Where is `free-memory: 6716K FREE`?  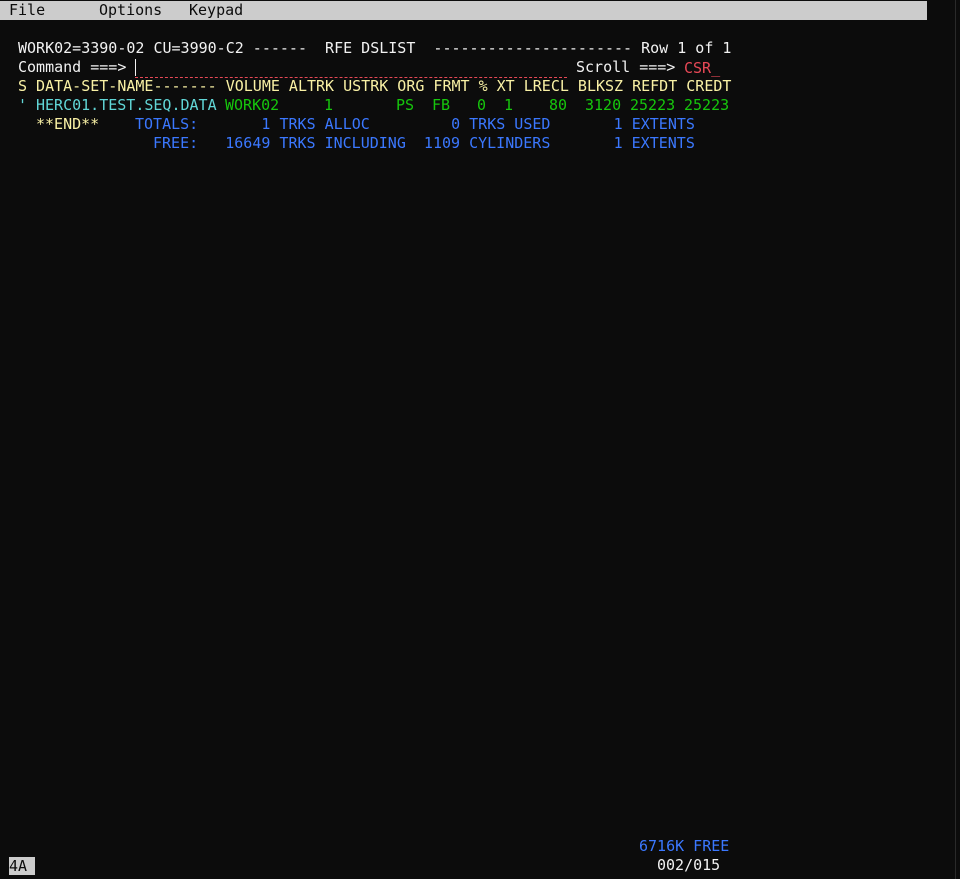
free-memory: 6716K FREE is located at coordinates (684, 846).